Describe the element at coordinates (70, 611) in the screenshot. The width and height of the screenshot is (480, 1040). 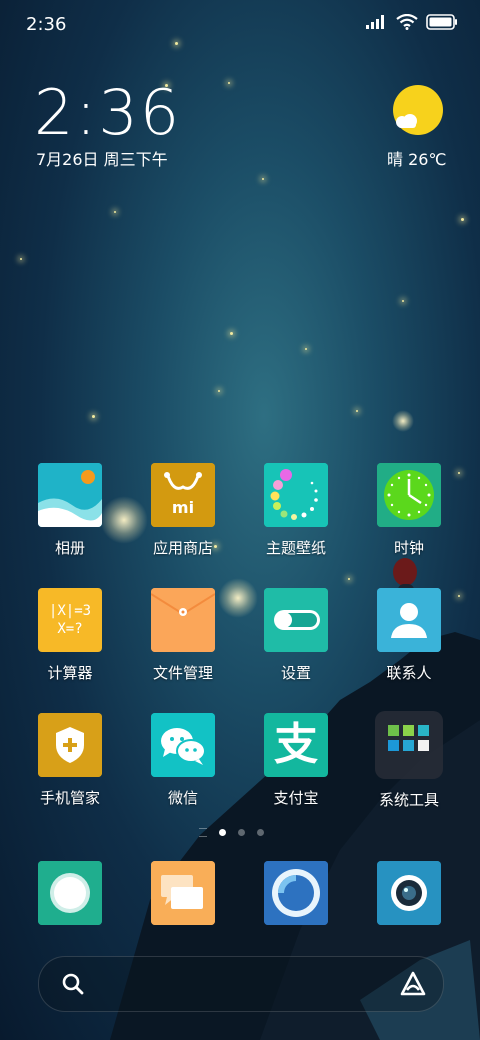
I see `calculator-icon-line1: |X|=3` at that location.